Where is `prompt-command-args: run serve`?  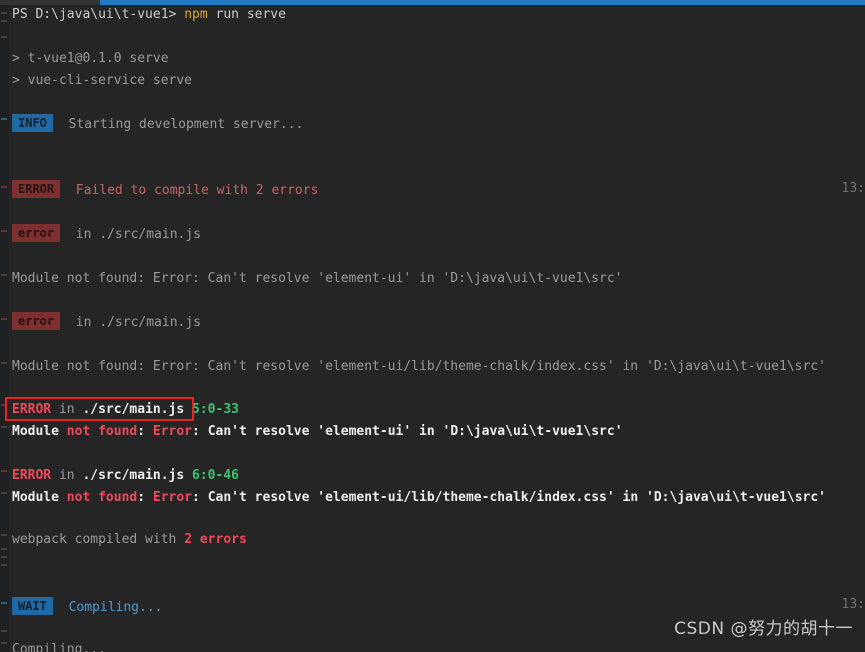
prompt-command-args: run serve is located at coordinates (250, 14).